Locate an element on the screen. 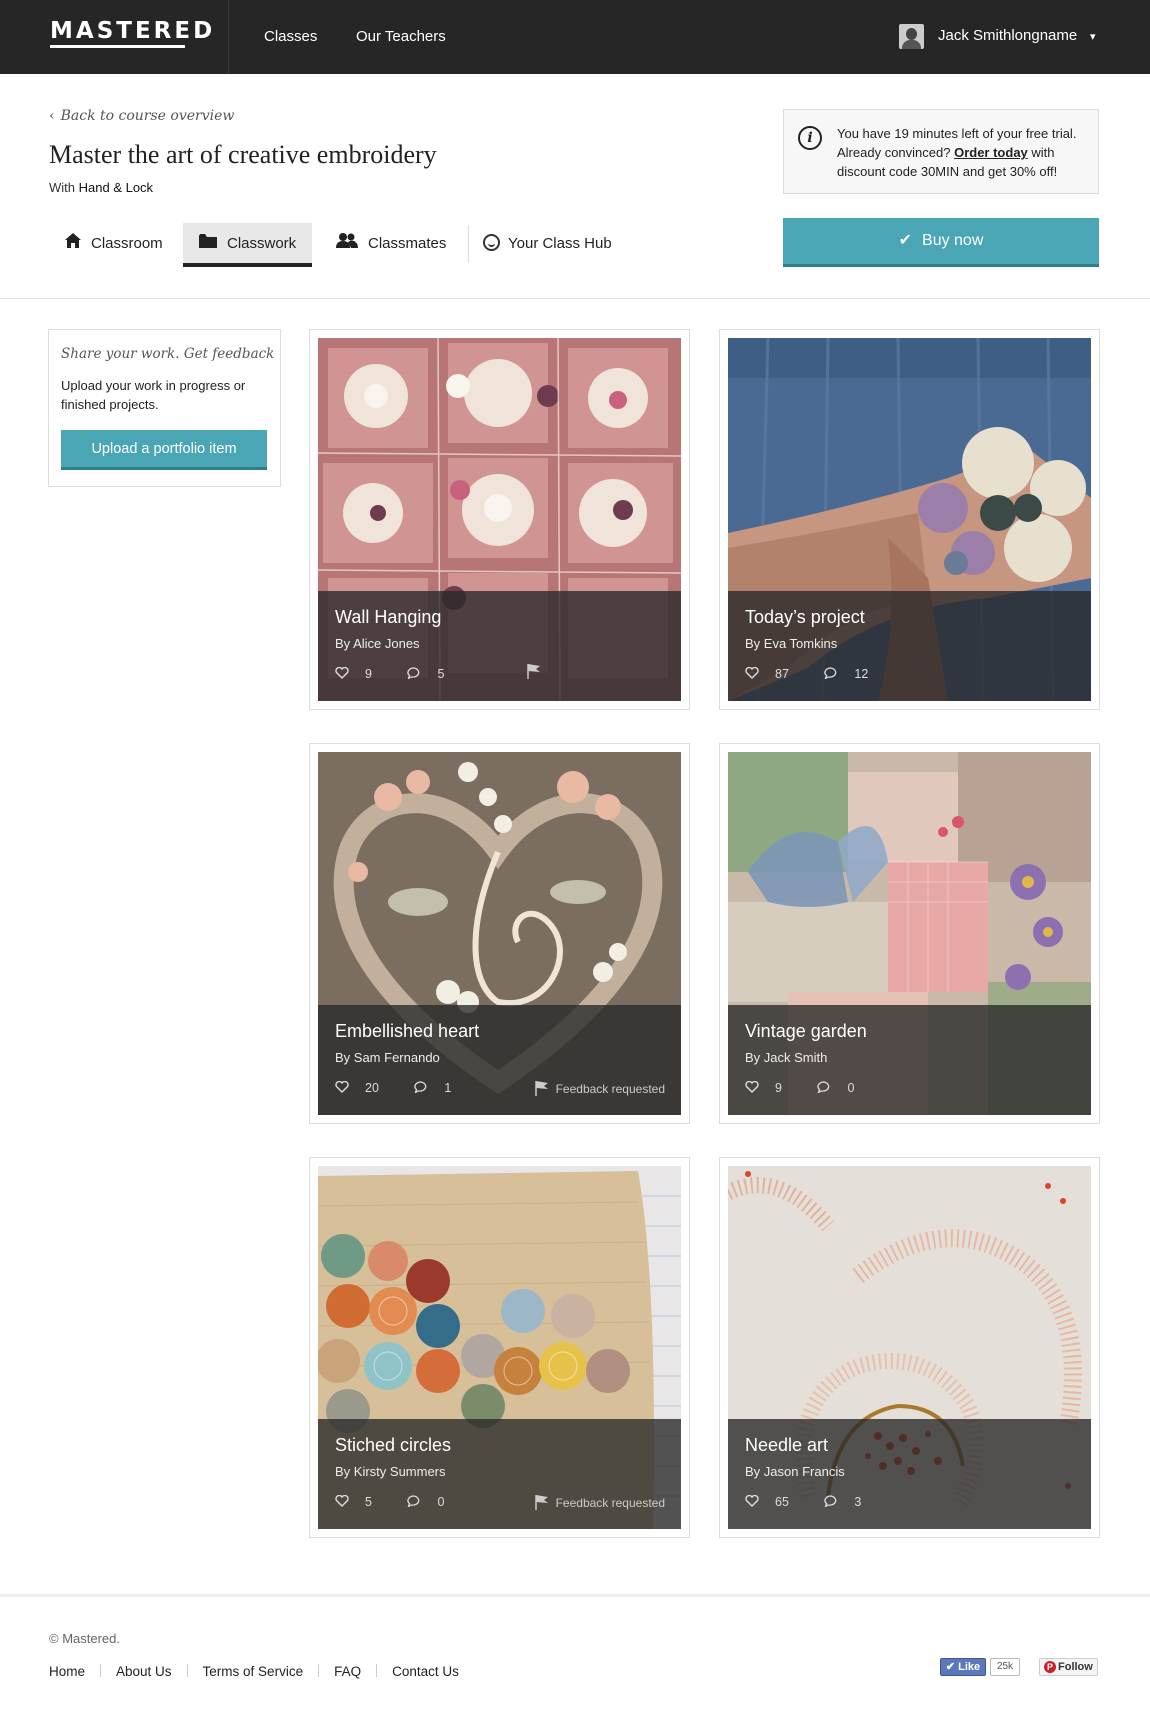 This screenshot has width=1150, height=1730. chevron-down-icon: ▾ is located at coordinates (1093, 36).